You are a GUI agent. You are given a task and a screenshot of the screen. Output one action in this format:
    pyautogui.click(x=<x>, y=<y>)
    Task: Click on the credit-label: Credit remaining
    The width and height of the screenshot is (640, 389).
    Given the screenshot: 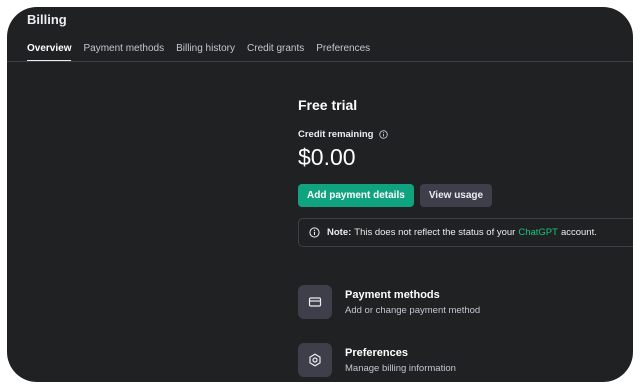 What is the action you would take?
    pyautogui.click(x=336, y=134)
    